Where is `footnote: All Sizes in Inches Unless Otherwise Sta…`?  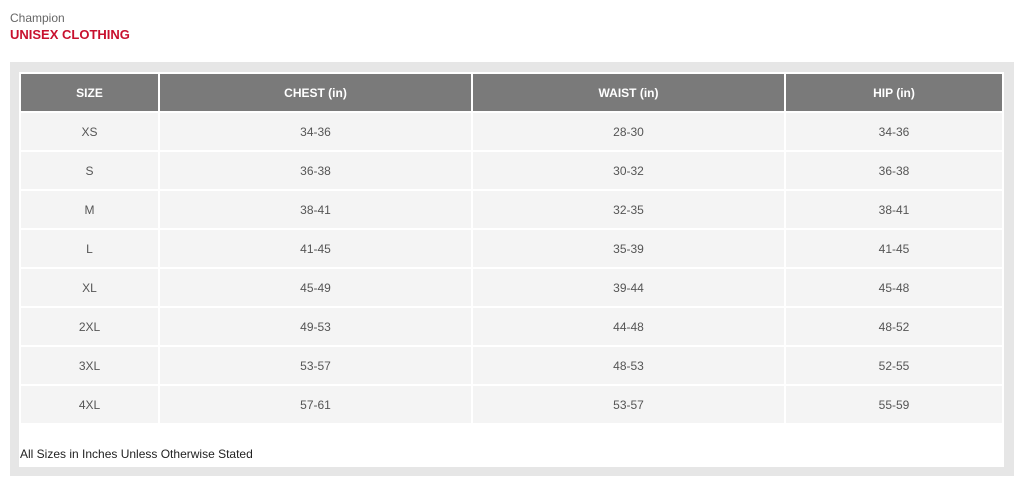
footnote: All Sizes in Inches Unless Otherwise Sta… is located at coordinates (136, 454).